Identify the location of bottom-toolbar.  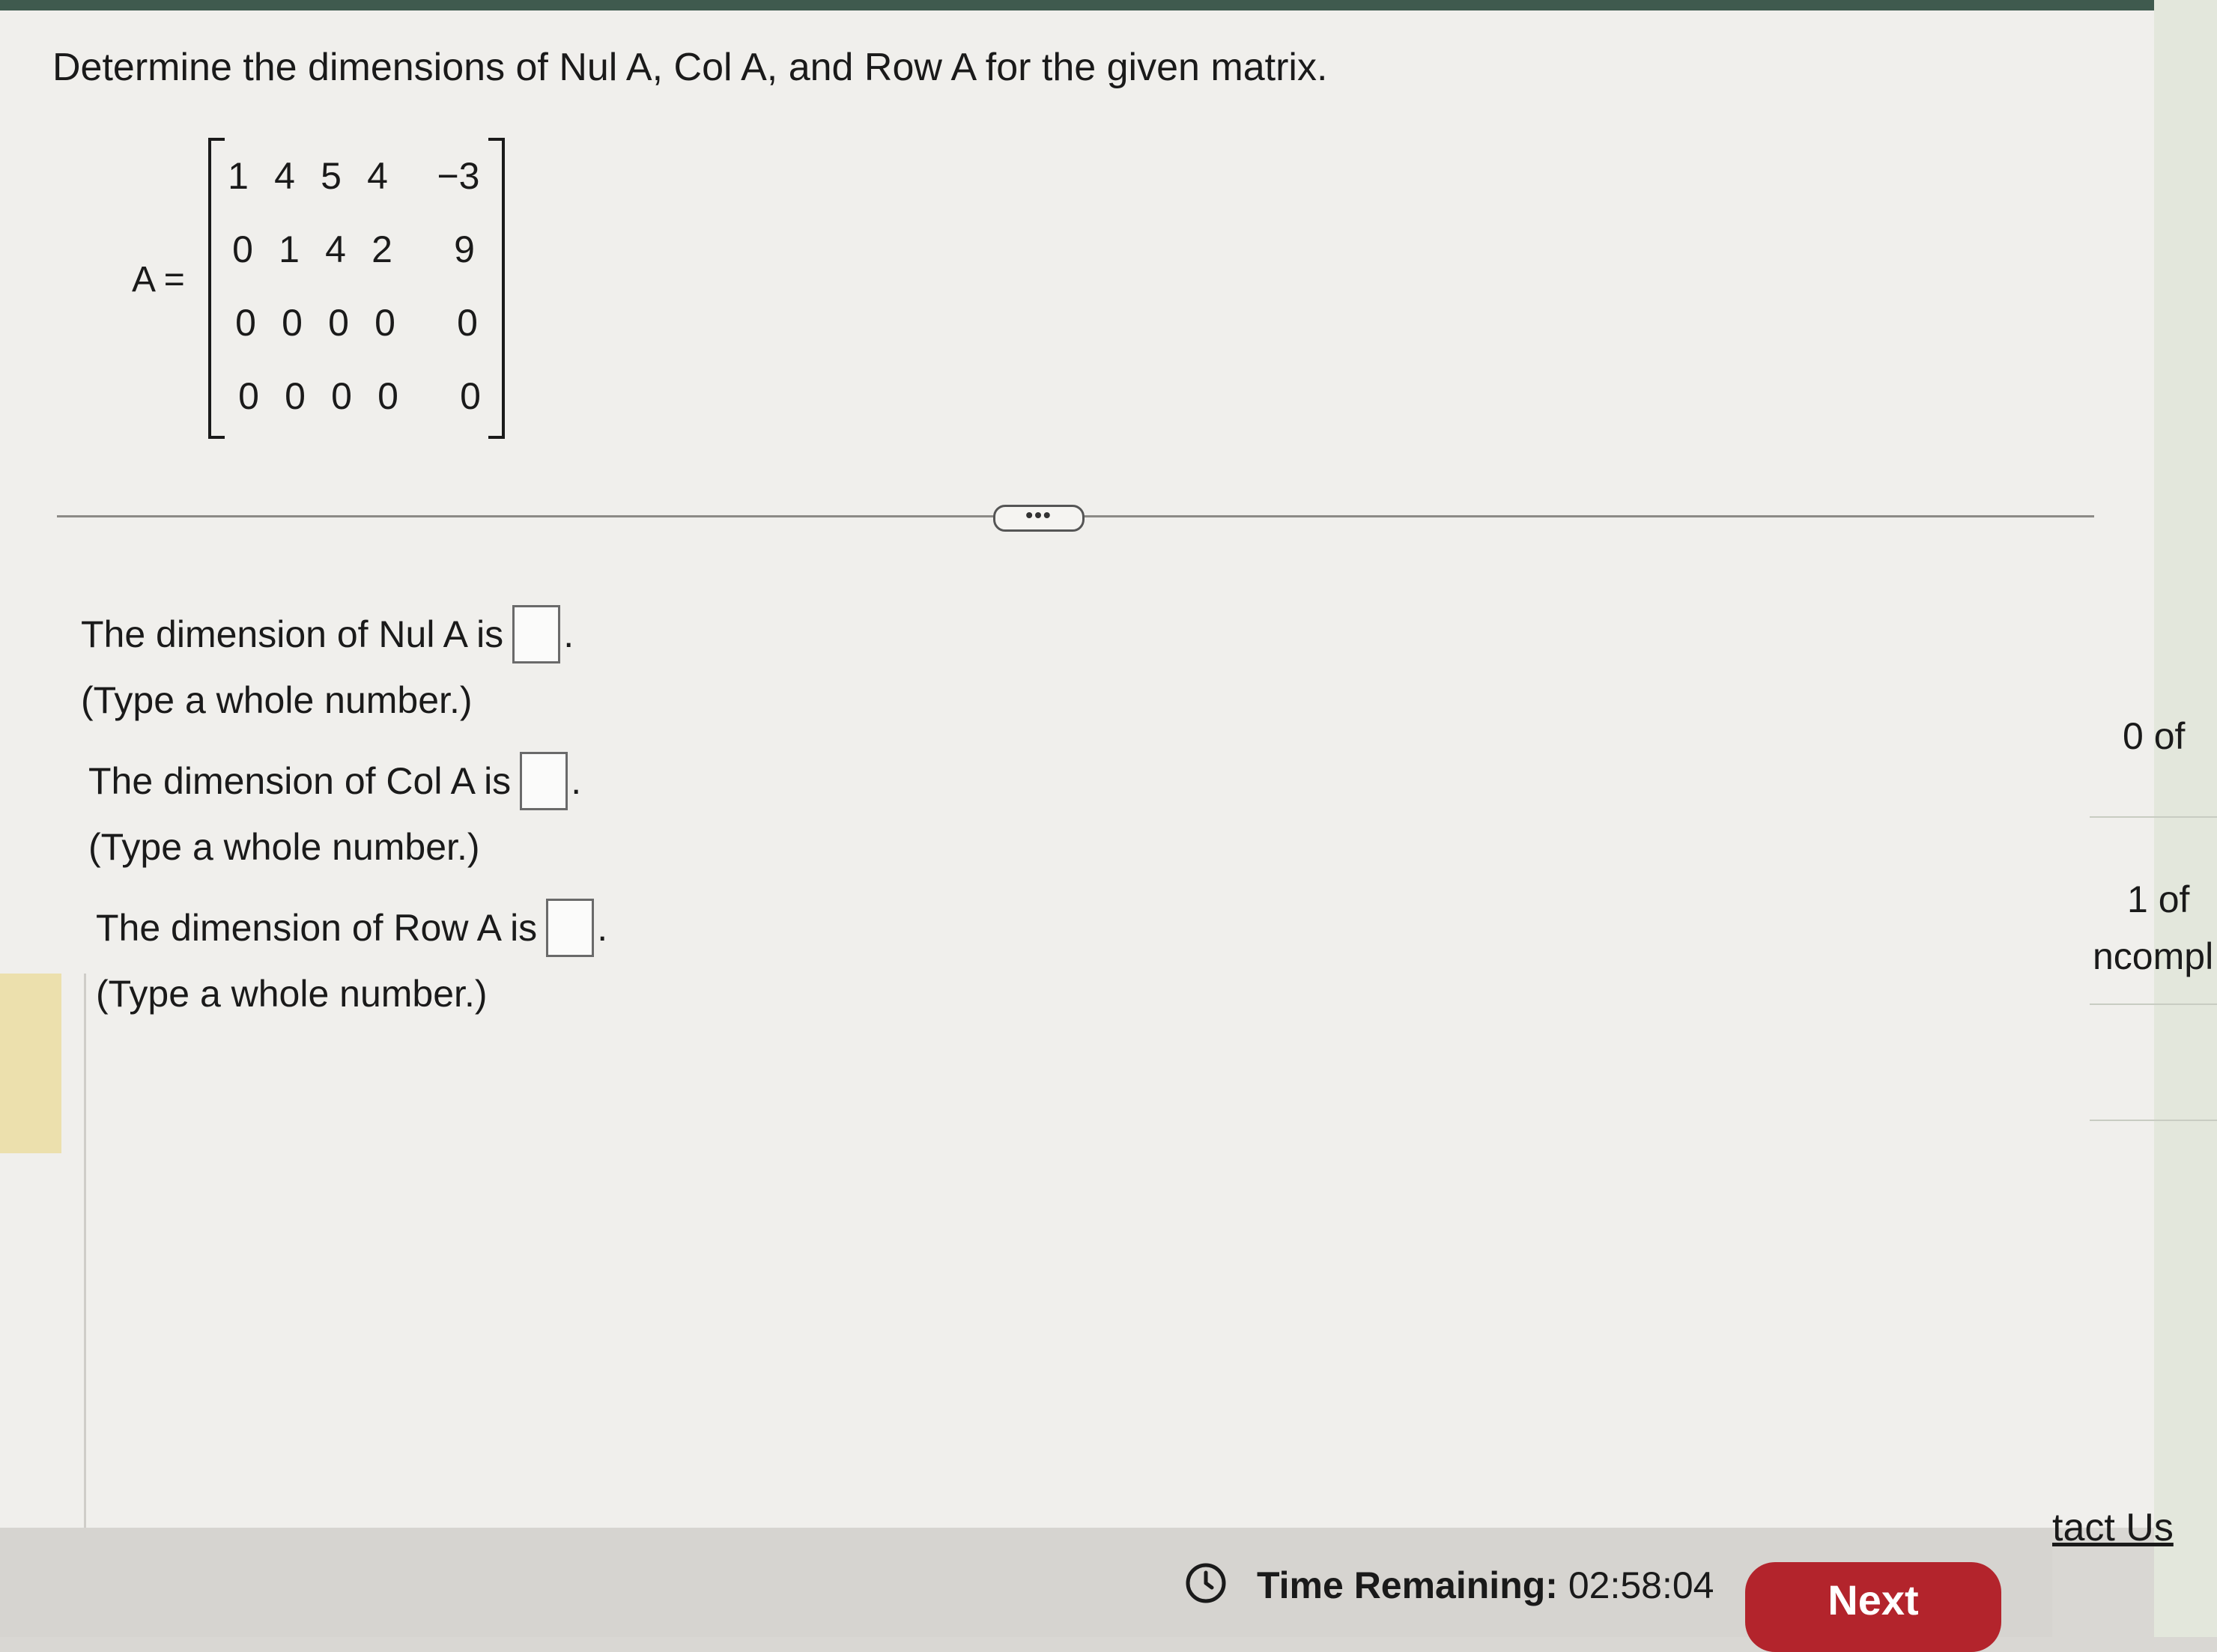
(1026, 1583).